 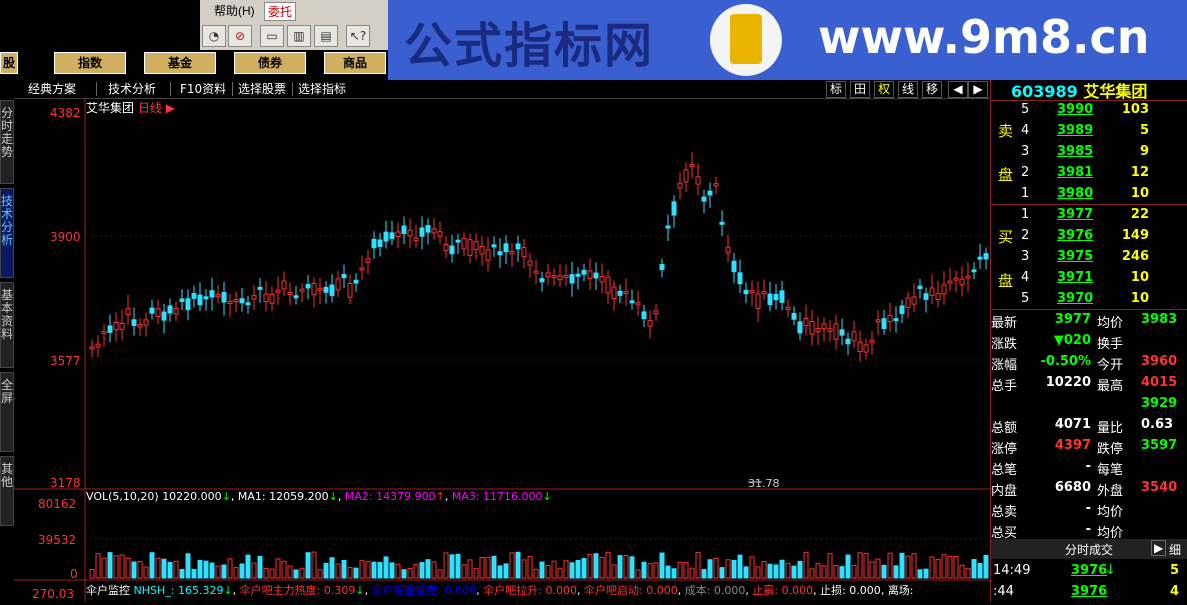 I want to click on quote.sell-row: 3 3985 9, so click(x=1089, y=152).